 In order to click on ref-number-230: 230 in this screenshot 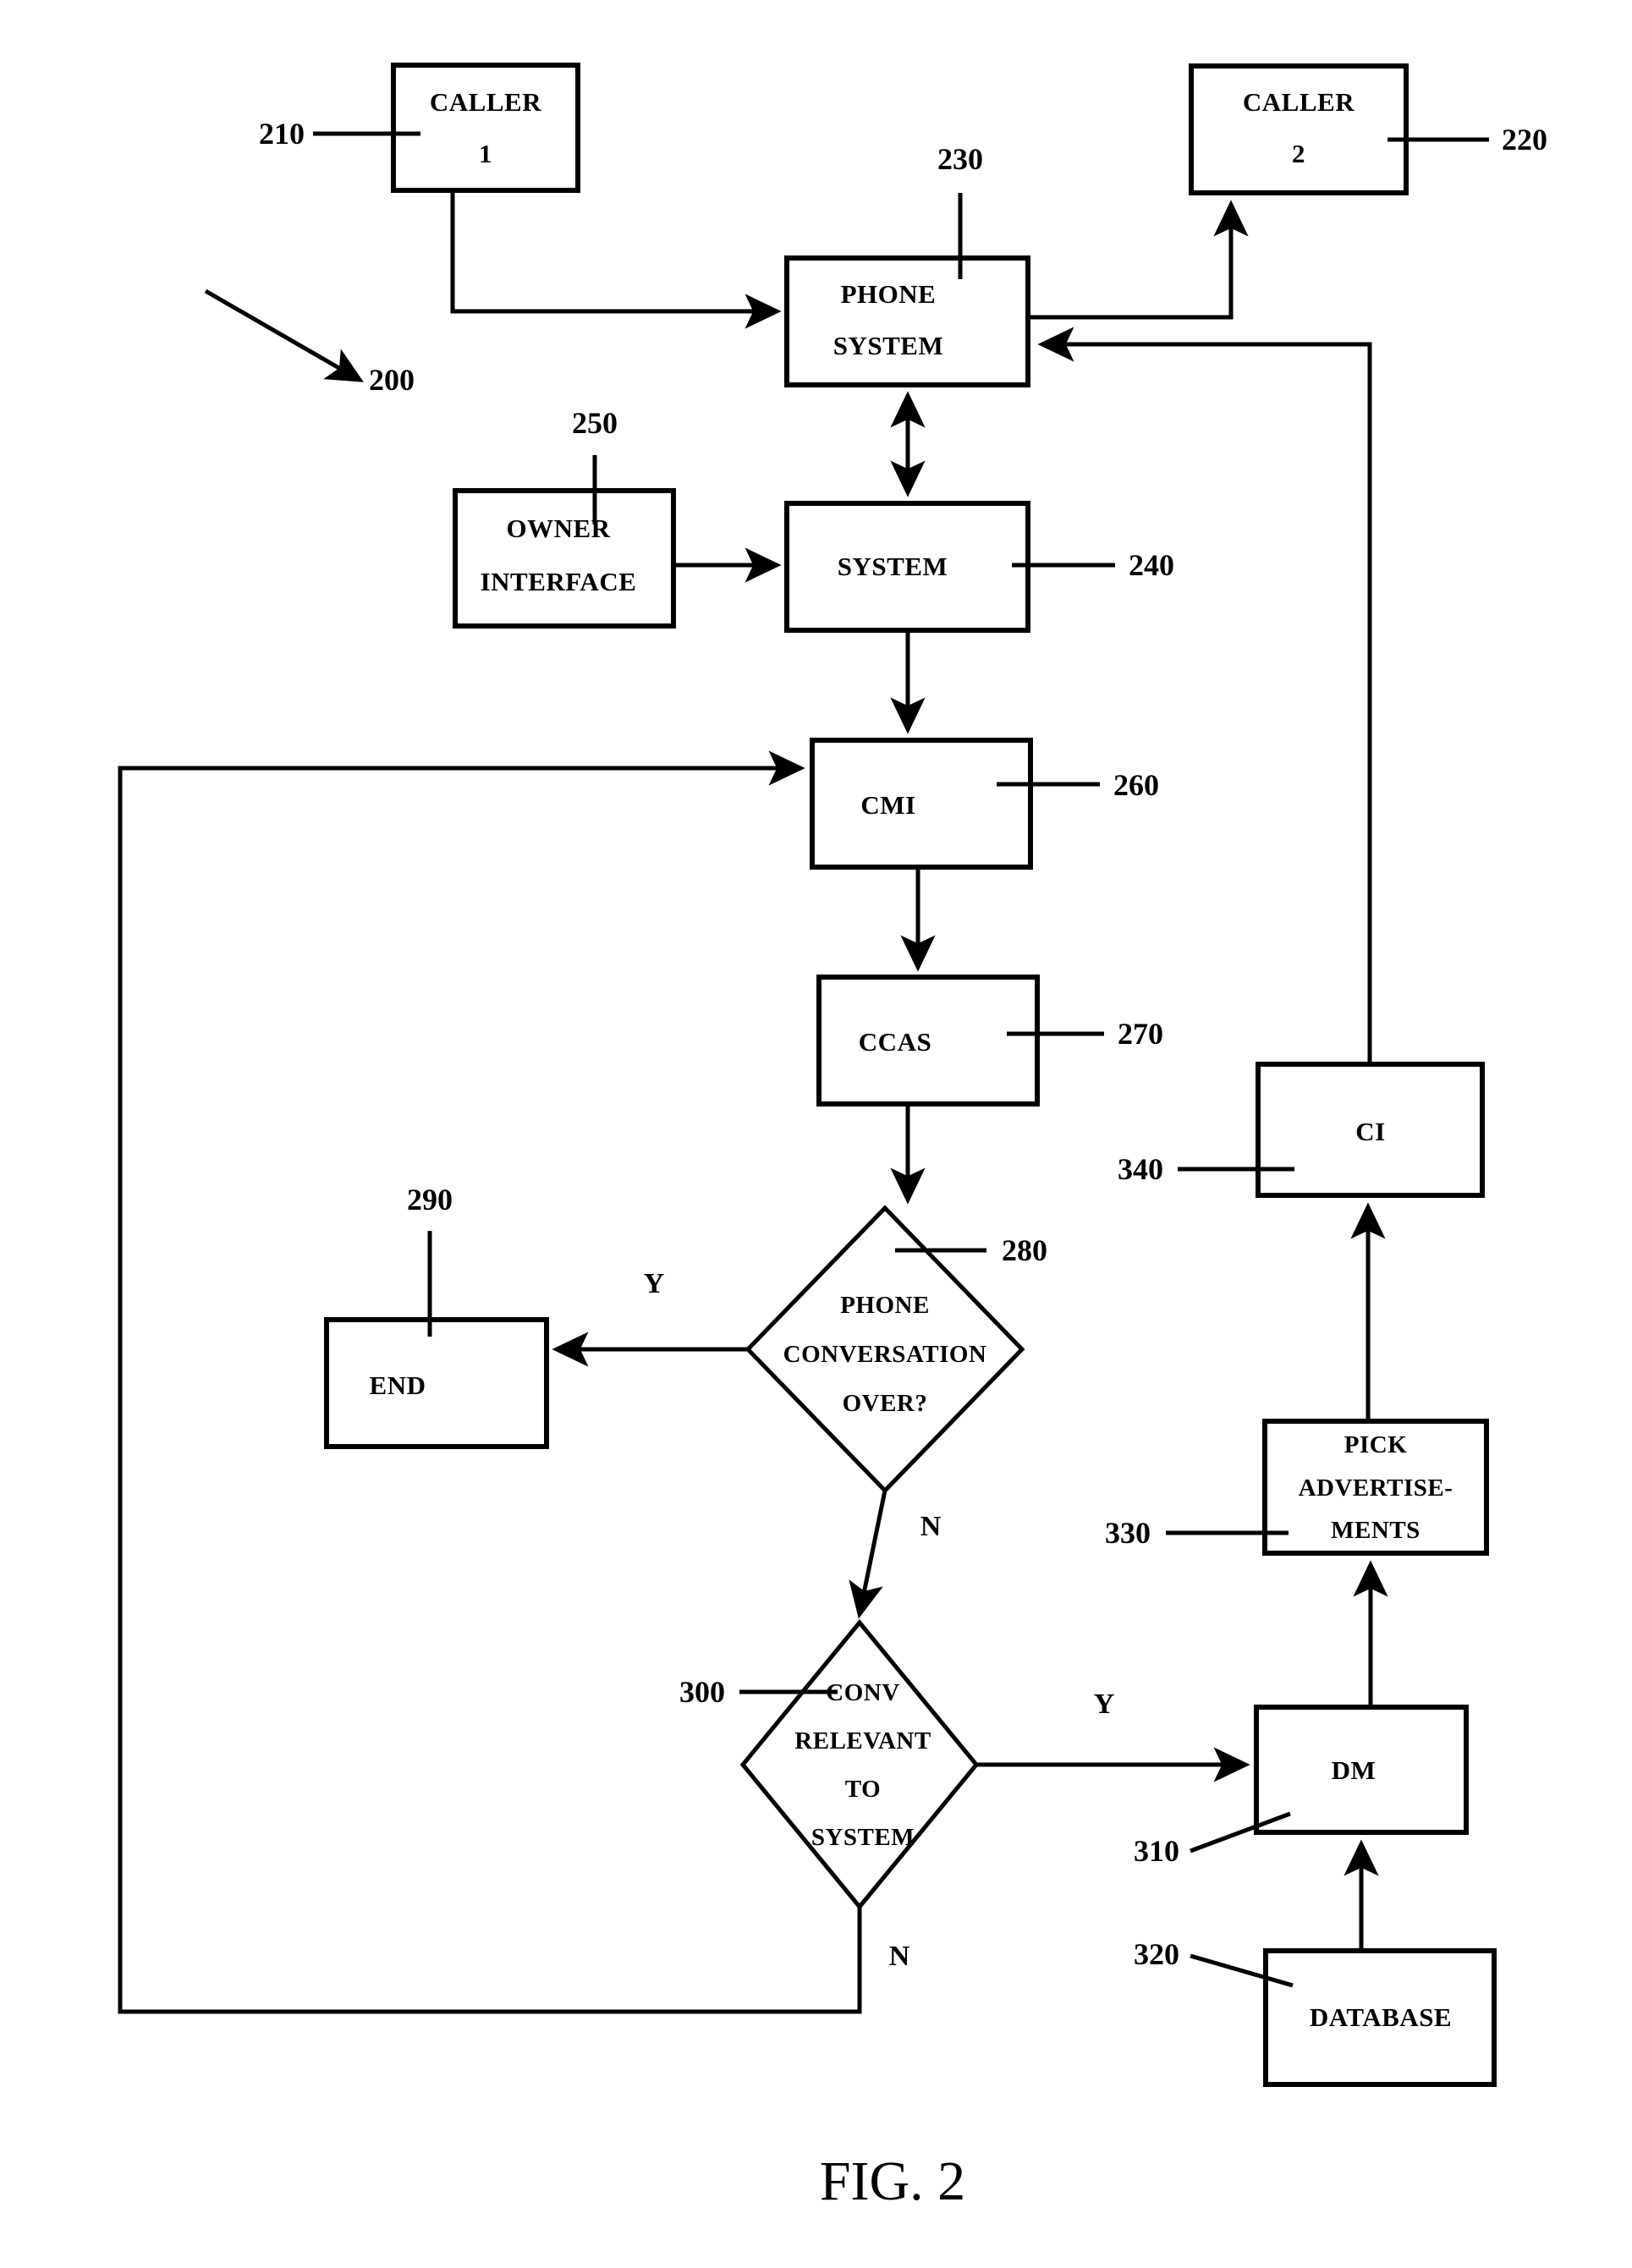, I will do `click(960, 159)`.